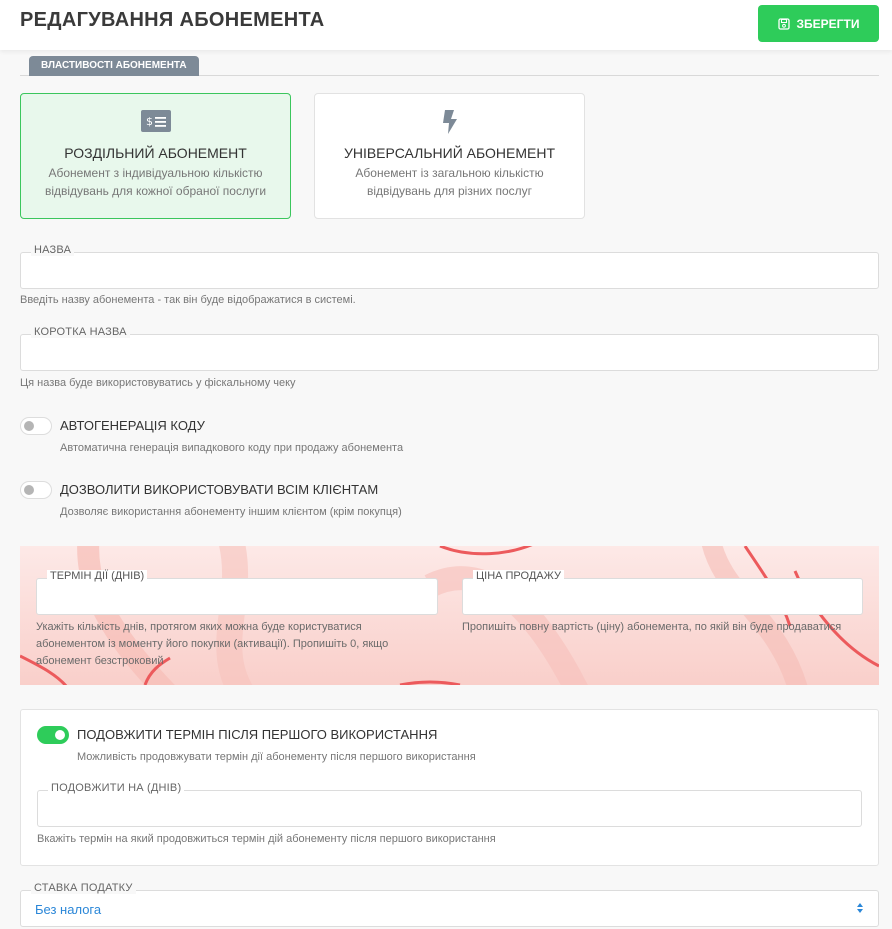 The image size is (892, 929). Describe the element at coordinates (449, 808) in the screenshot. I see `extend-days-field` at that location.